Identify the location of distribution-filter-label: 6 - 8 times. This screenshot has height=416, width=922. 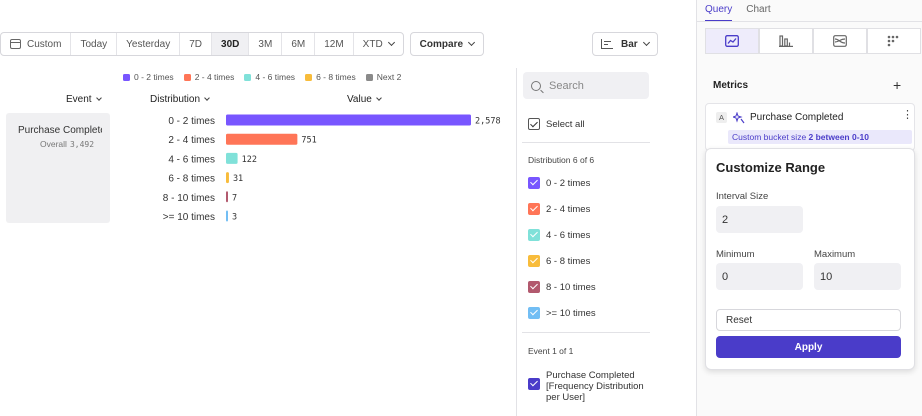
(568, 261).